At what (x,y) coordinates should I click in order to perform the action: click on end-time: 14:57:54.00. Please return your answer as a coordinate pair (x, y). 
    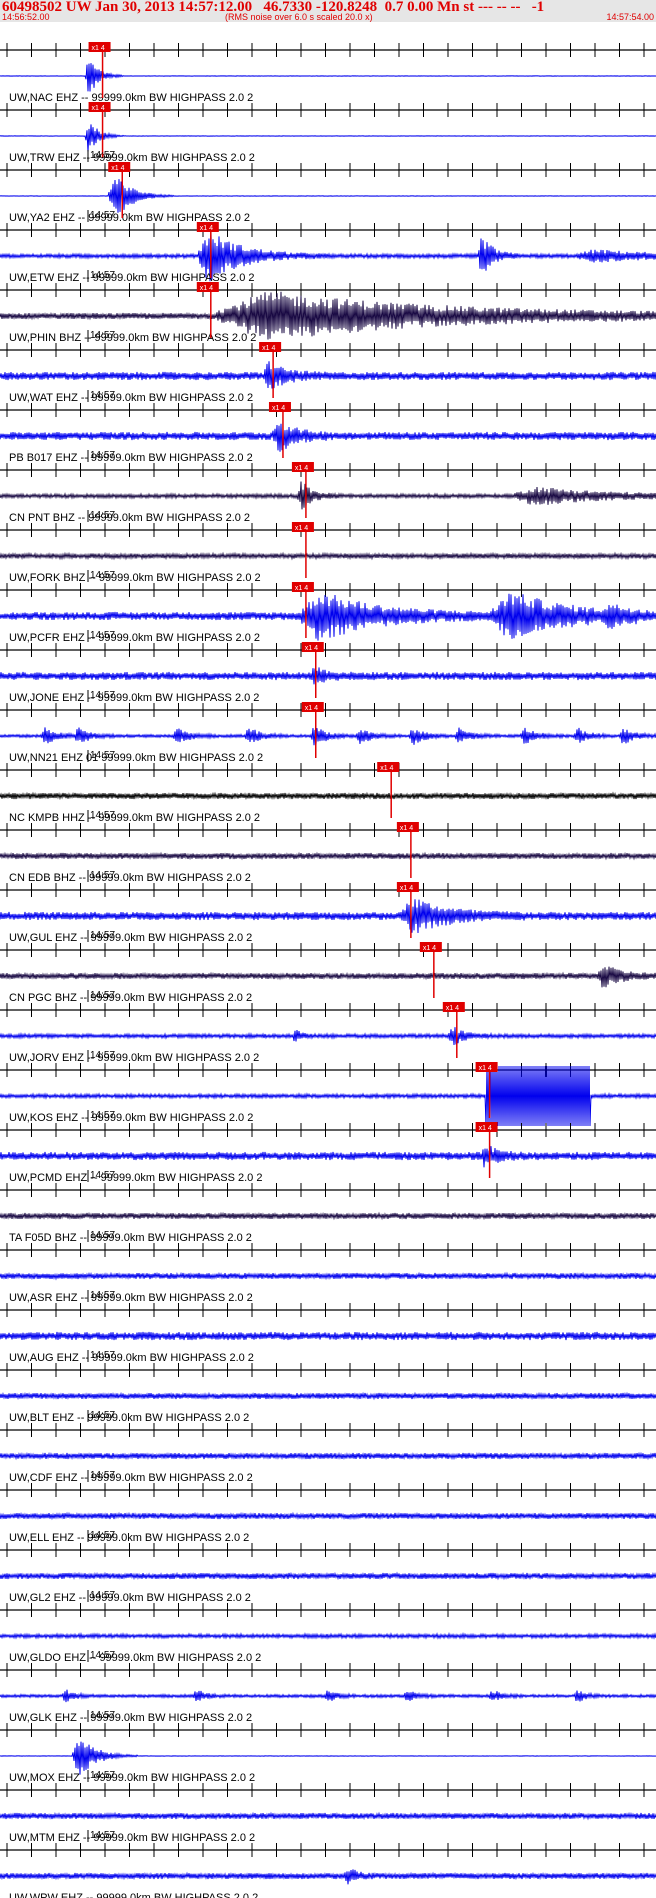
    Looking at the image, I should click on (630, 17).